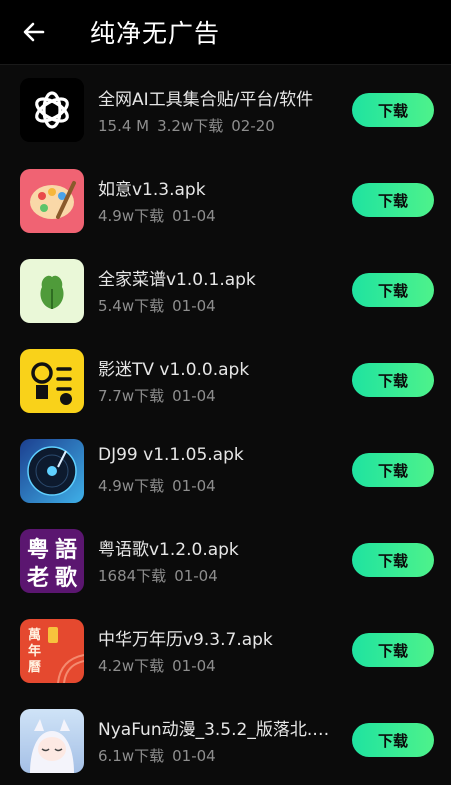 This screenshot has width=451, height=785. I want to click on item-downloads: 1684下载, so click(132, 576).